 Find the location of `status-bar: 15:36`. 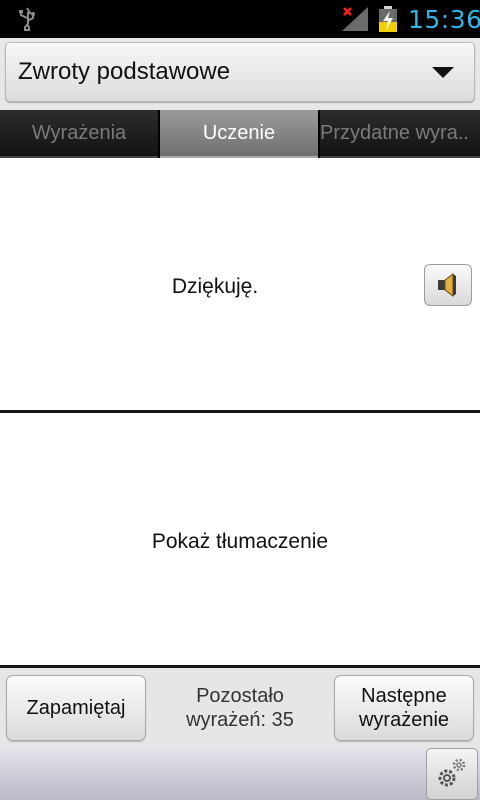

status-bar: 15:36 is located at coordinates (240, 19).